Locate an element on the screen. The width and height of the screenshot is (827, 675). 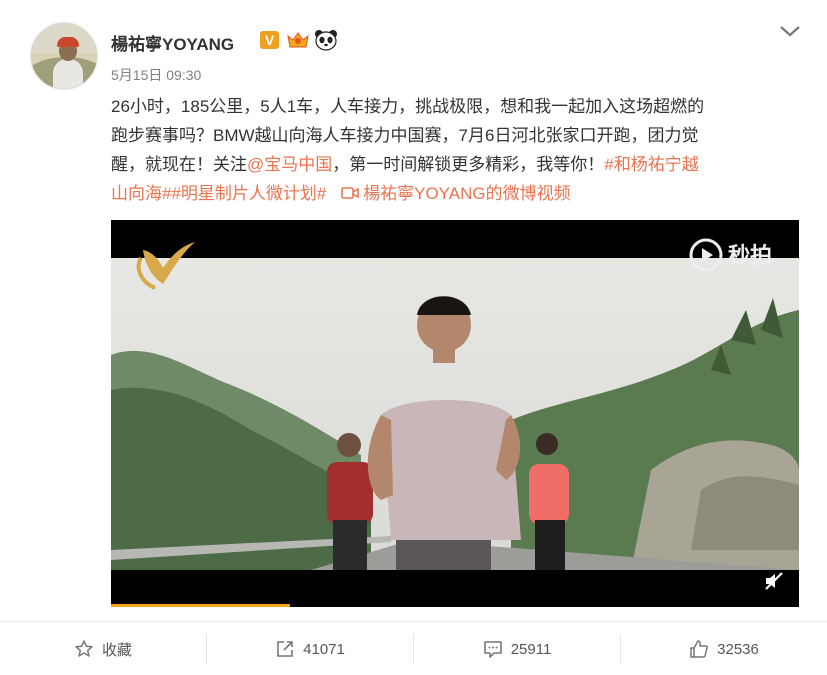
like-count: 32536 is located at coordinates (738, 649).